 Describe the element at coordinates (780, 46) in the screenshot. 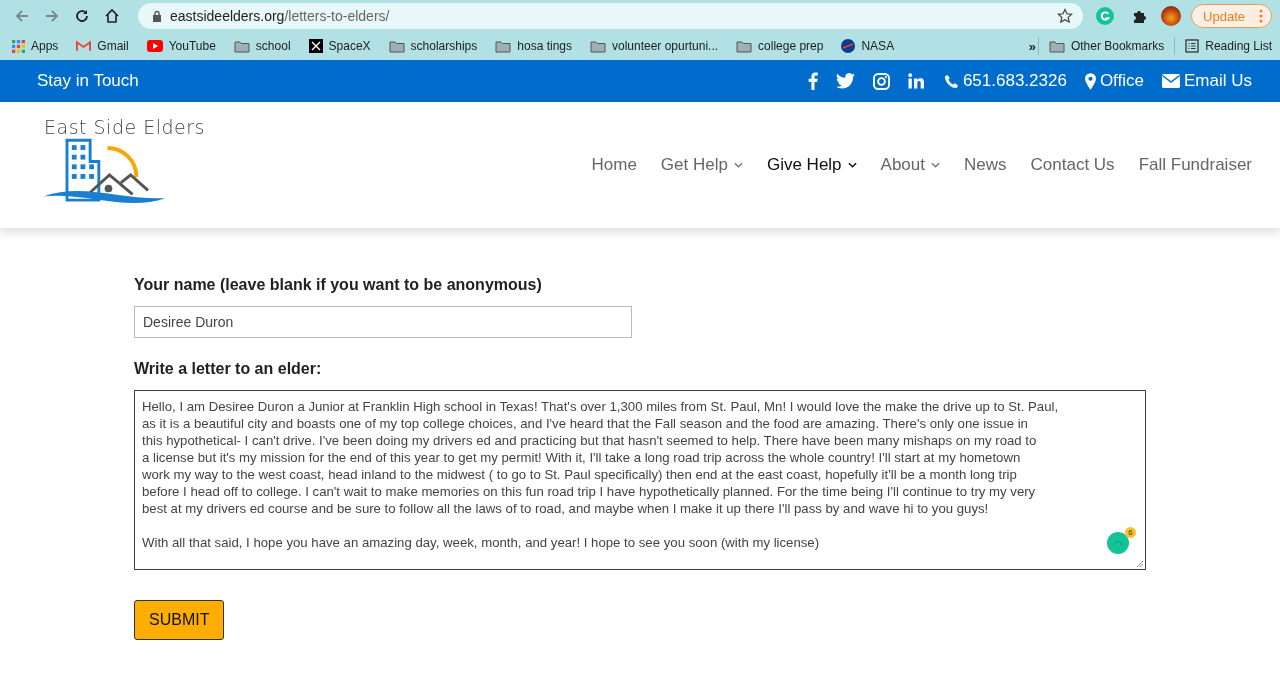

I see `bookmark-link: college prep` at that location.